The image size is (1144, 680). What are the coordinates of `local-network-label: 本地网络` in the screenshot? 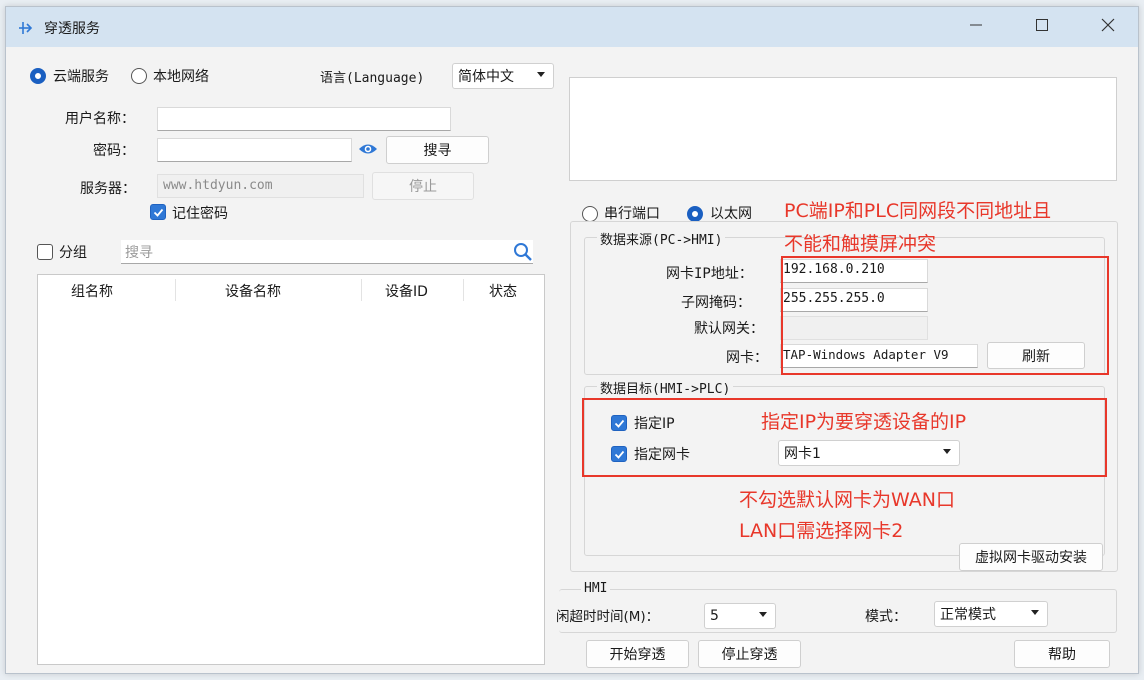 It's located at (181, 77).